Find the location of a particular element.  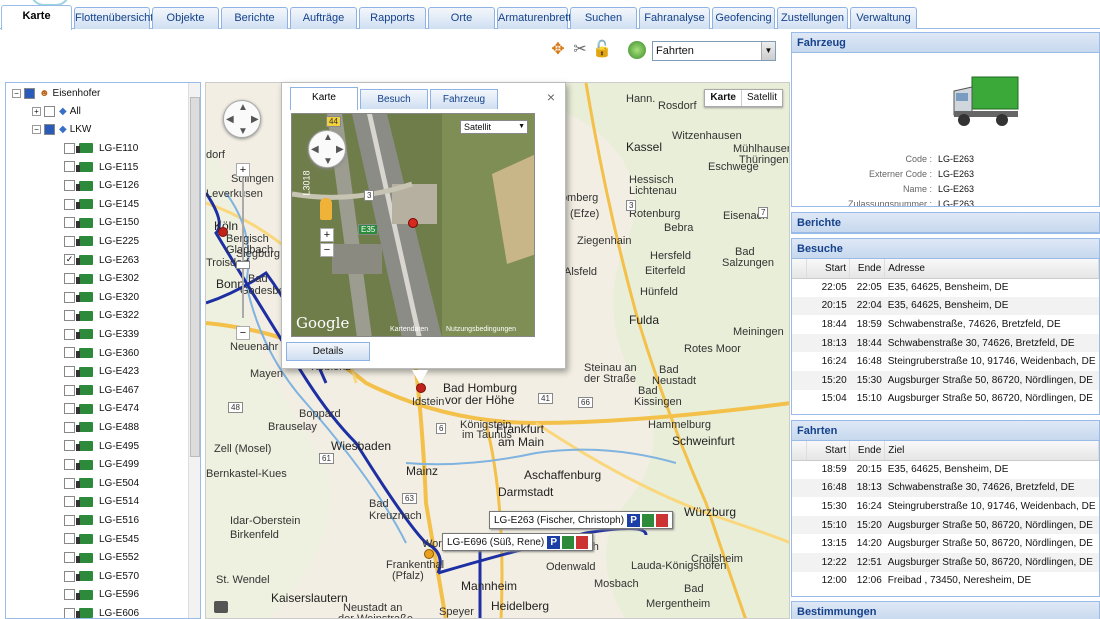

tree-vehicle-item: LG-E570 is located at coordinates (101, 577).